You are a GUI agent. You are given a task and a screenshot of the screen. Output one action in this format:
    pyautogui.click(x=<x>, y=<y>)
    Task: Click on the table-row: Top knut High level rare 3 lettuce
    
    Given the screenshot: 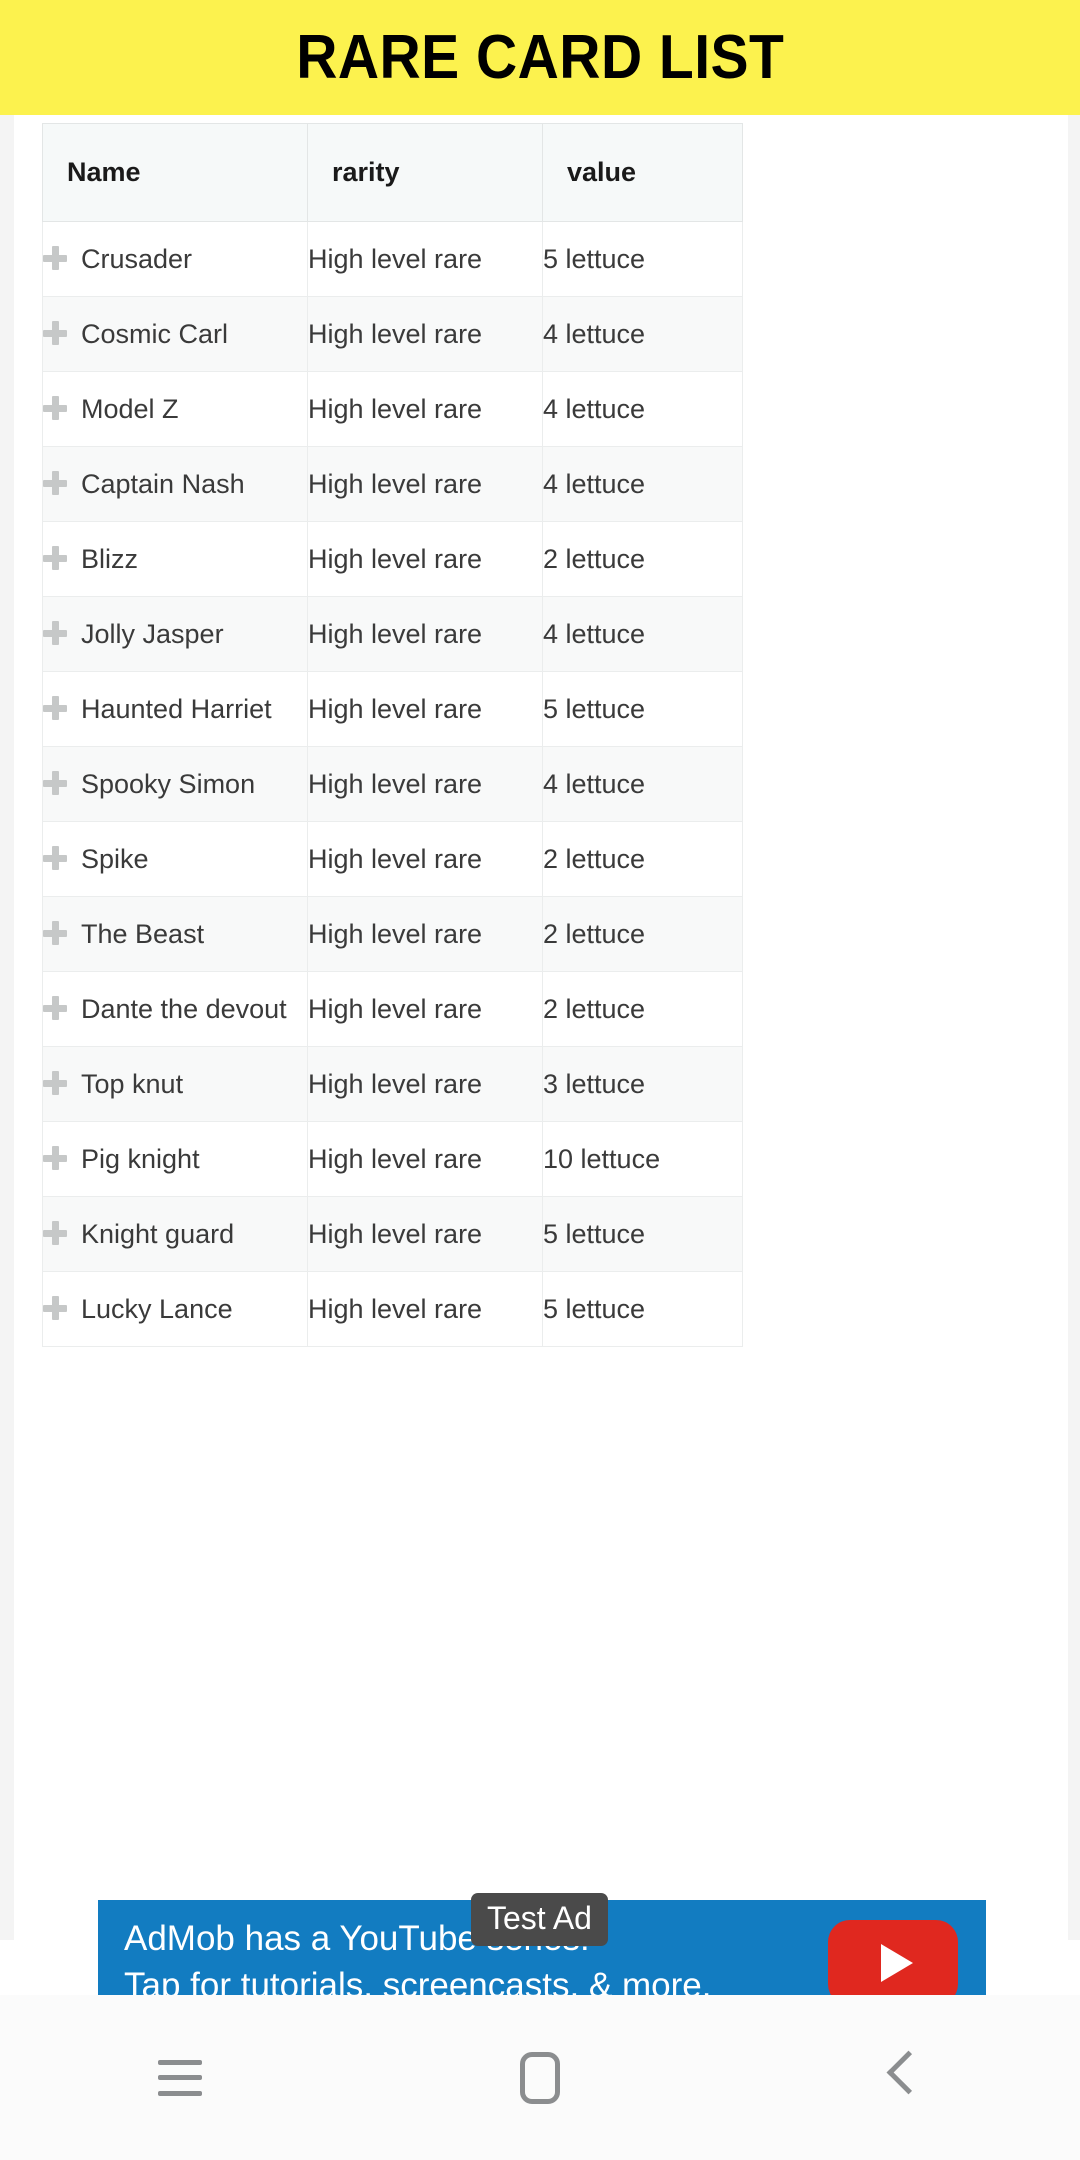 What is the action you would take?
    pyautogui.click(x=392, y=1084)
    